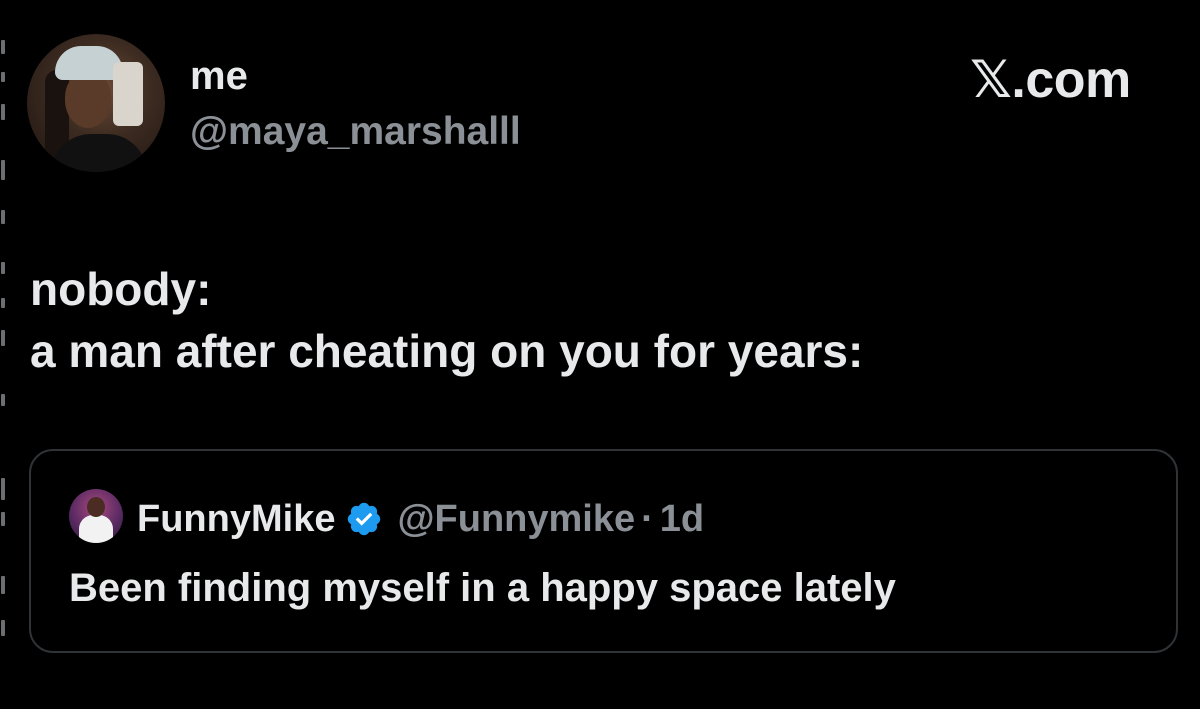  Describe the element at coordinates (96, 516) in the screenshot. I see `quoted-author-avatar` at that location.